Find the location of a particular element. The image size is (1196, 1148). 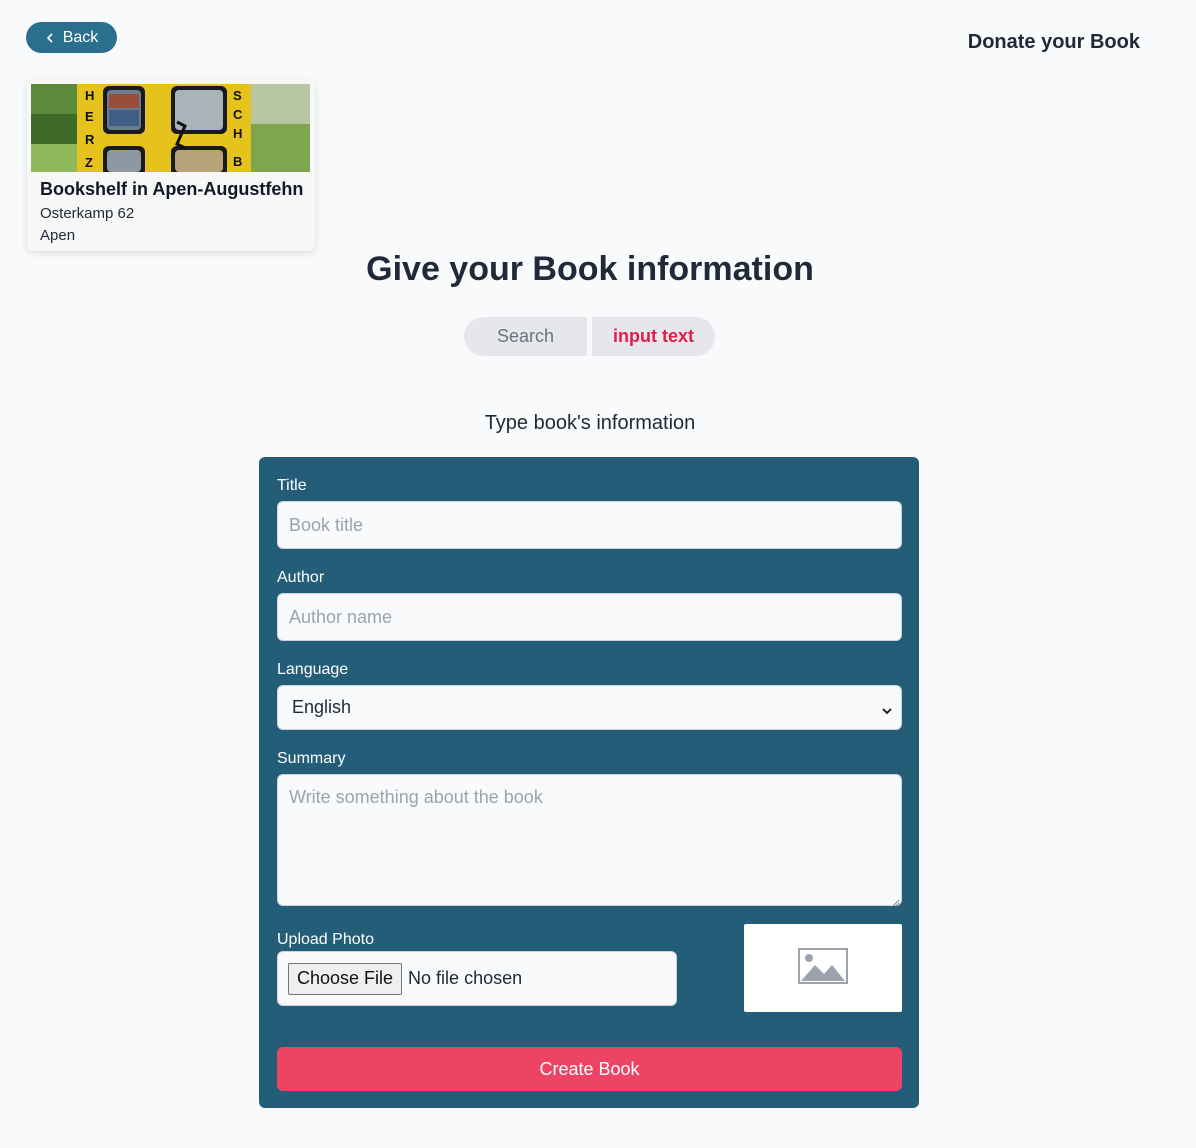

summary-label: Summary is located at coordinates (311, 758).